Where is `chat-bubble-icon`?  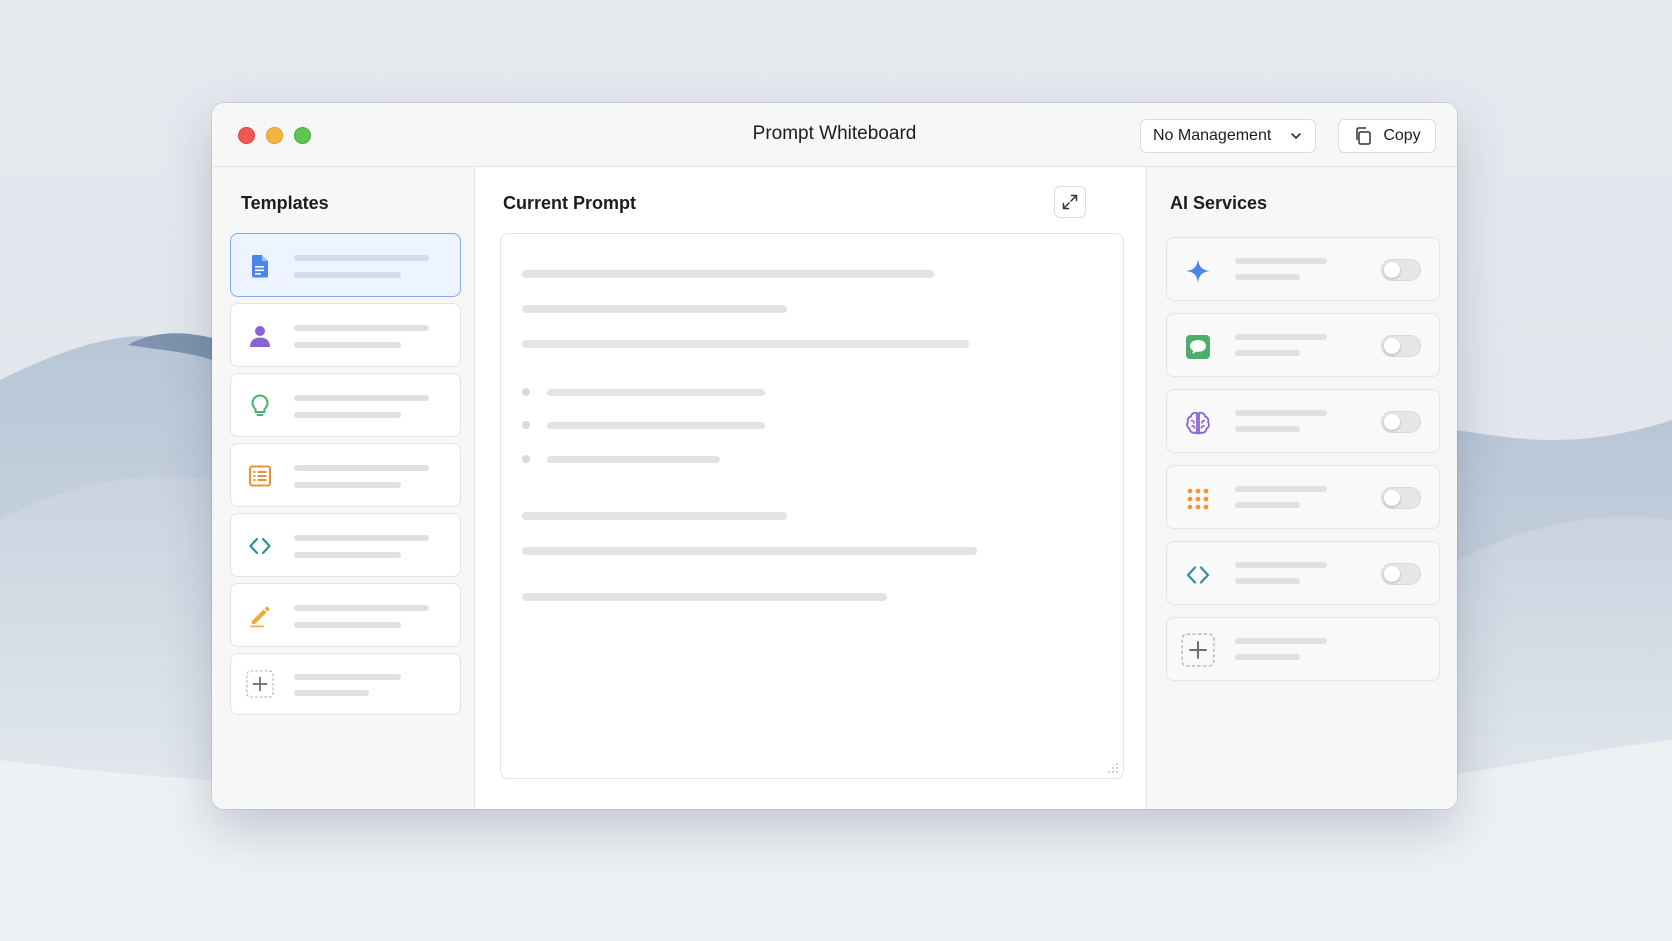 chat-bubble-icon is located at coordinates (1198, 347).